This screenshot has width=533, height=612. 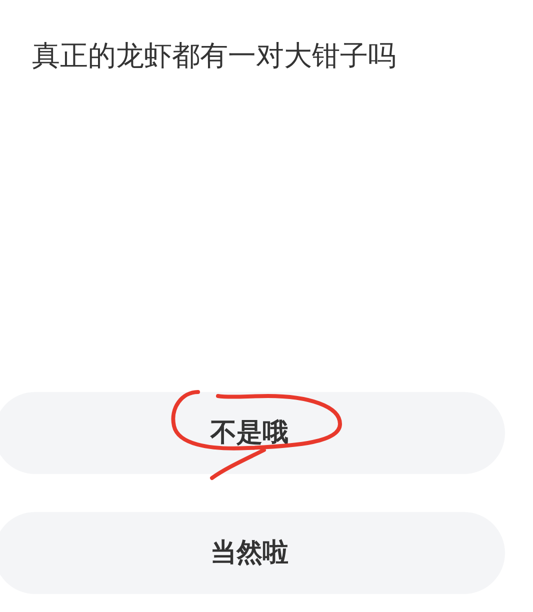 What do you see at coordinates (252, 433) in the screenshot?
I see `answer-button: 不是哦` at bounding box center [252, 433].